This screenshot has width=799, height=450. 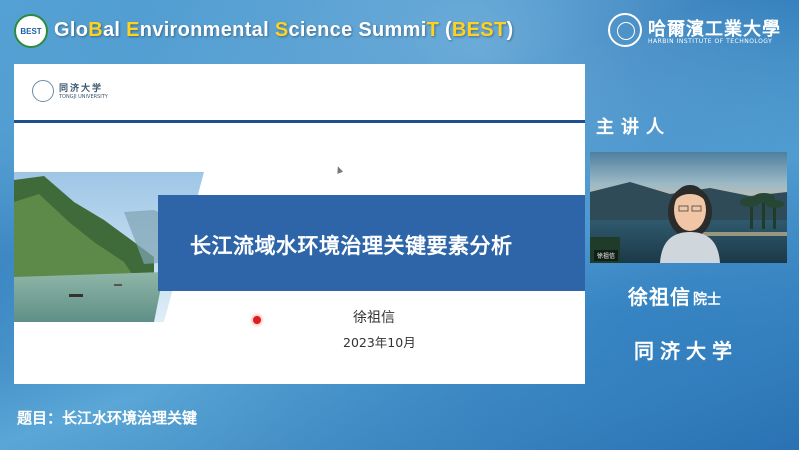 What do you see at coordinates (71, 30) in the screenshot?
I see `summit-title-segment: Glo` at bounding box center [71, 30].